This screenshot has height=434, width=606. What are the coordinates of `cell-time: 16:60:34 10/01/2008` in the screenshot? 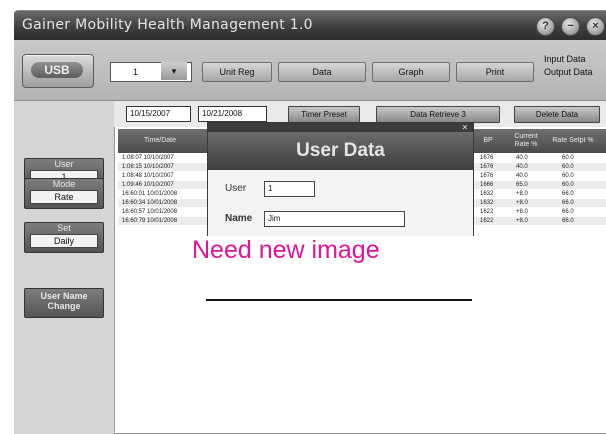 It's located at (150, 203).